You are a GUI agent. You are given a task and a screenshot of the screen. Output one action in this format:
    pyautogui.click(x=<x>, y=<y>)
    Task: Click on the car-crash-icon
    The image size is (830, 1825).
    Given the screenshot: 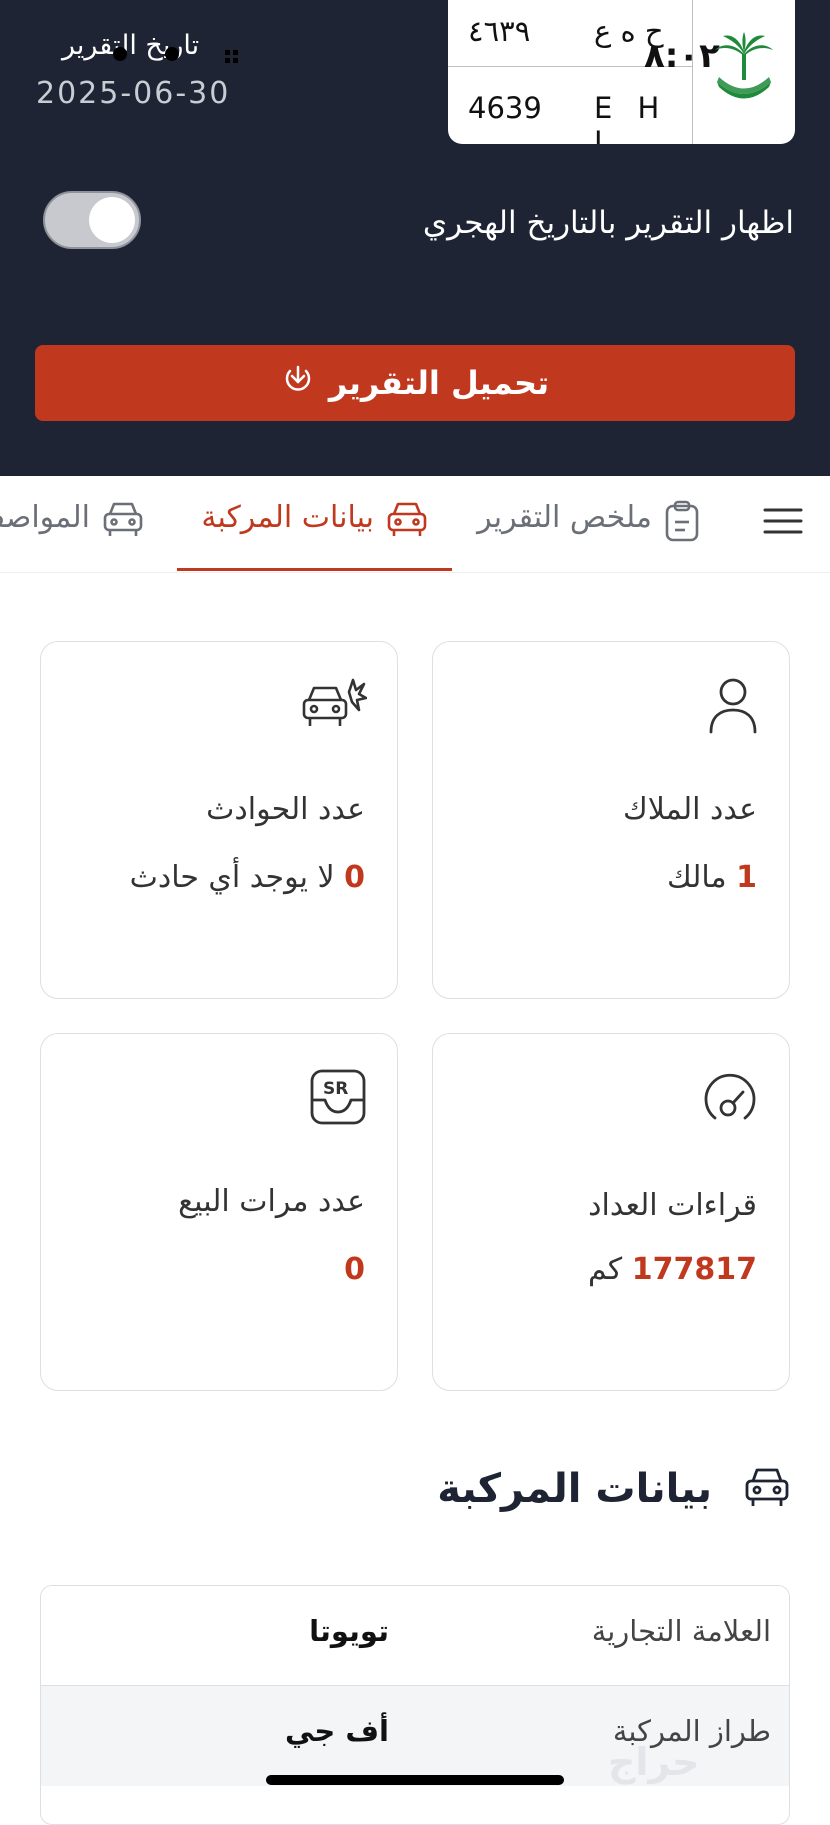 What is the action you would take?
    pyautogui.click(x=334, y=706)
    